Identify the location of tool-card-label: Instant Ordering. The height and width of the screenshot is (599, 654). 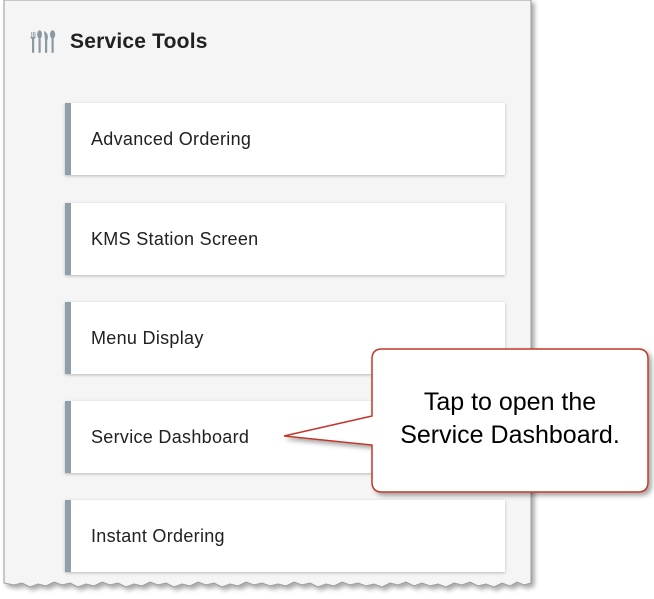
(158, 535).